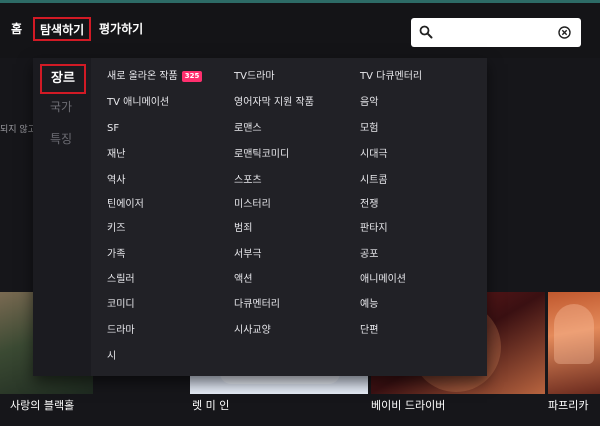 The image size is (600, 426). I want to click on nav-rate: 평가하기, so click(121, 29).